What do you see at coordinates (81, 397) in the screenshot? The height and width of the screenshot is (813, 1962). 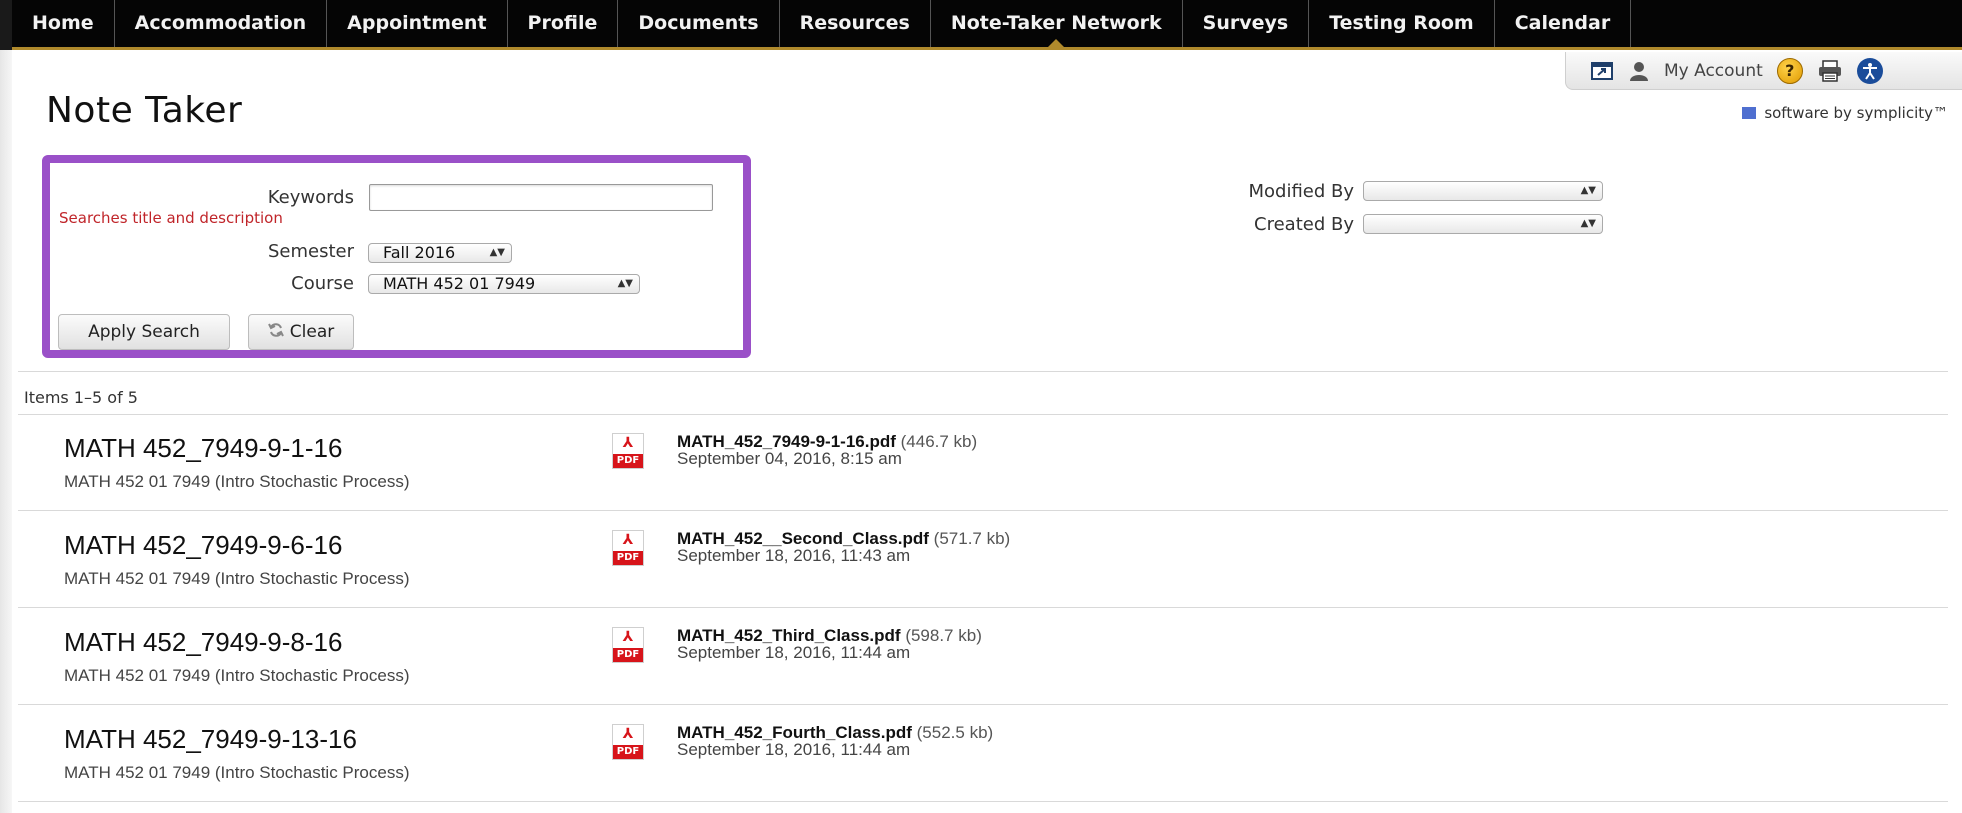 I see `items-count: Items 1–5 of 5` at bounding box center [81, 397].